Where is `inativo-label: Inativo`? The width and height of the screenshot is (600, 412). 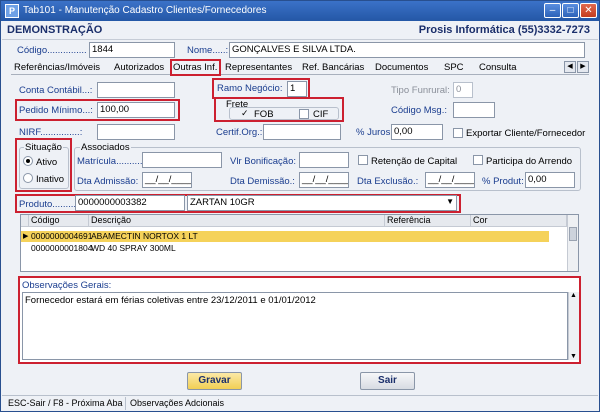 inativo-label: Inativo is located at coordinates (50, 179).